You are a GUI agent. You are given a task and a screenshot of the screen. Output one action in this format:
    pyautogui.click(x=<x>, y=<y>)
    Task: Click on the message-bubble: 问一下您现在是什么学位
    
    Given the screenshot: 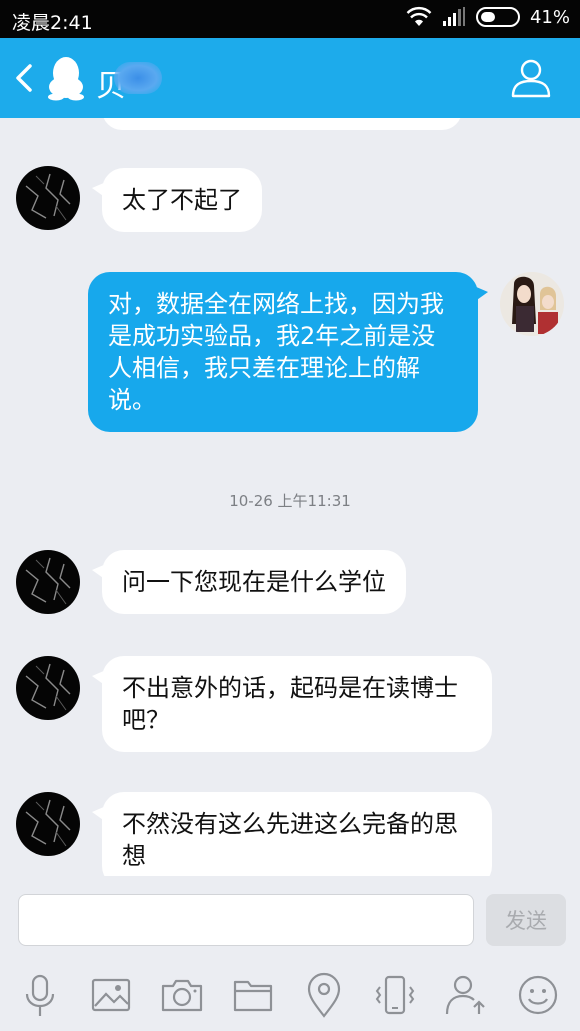 What is the action you would take?
    pyautogui.click(x=249, y=582)
    